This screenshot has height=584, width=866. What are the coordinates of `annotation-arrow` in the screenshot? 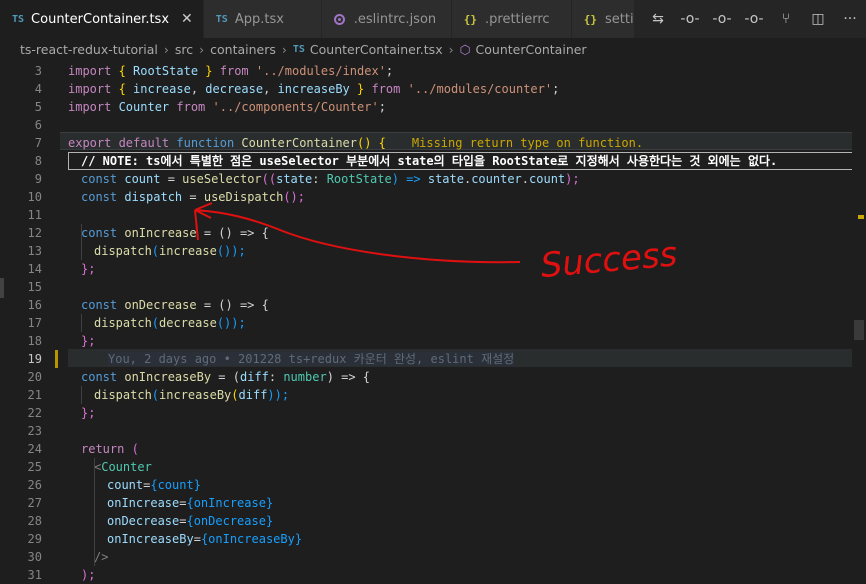 It's located at (357, 236).